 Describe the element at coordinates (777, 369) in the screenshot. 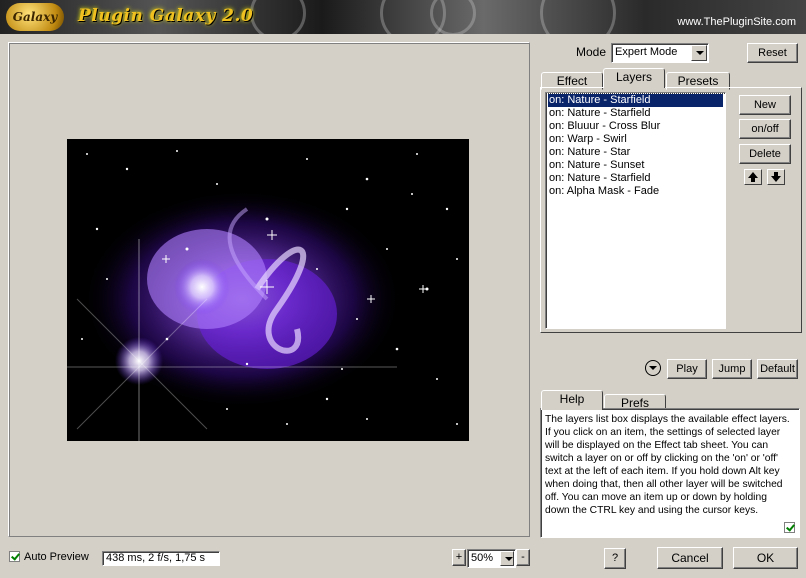

I see `default-button: Default` at that location.